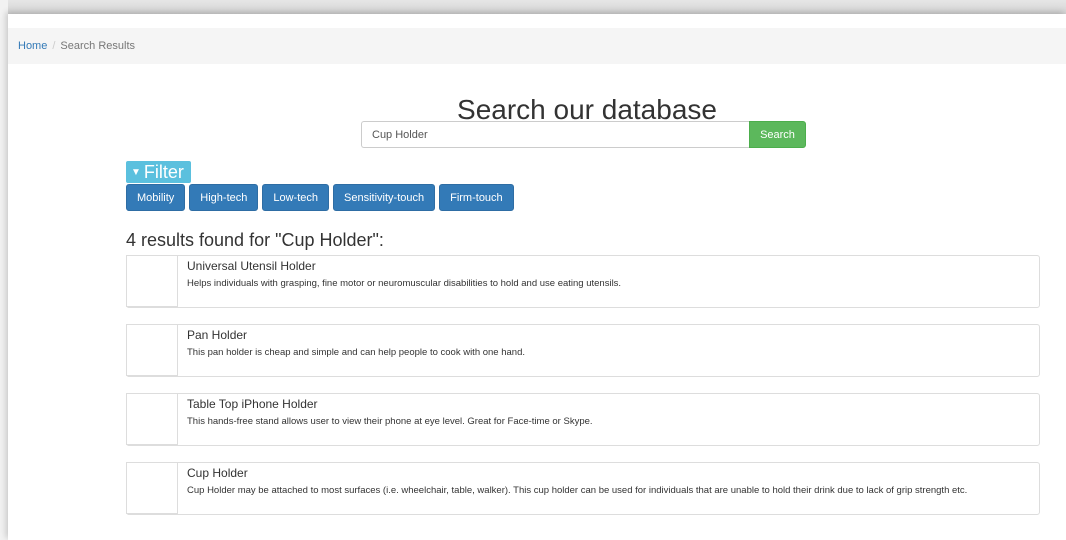  What do you see at coordinates (224, 197) in the screenshot?
I see `filter-tag-high-tech: High-tech` at bounding box center [224, 197].